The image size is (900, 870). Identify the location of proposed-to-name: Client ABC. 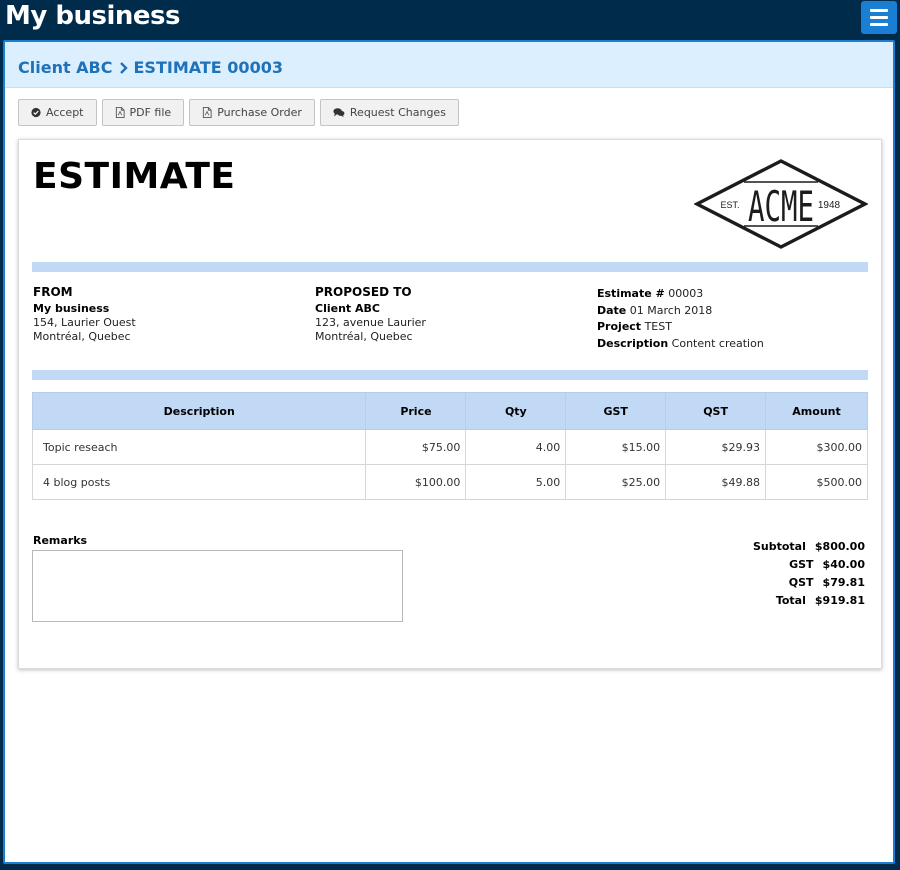
(347, 308).